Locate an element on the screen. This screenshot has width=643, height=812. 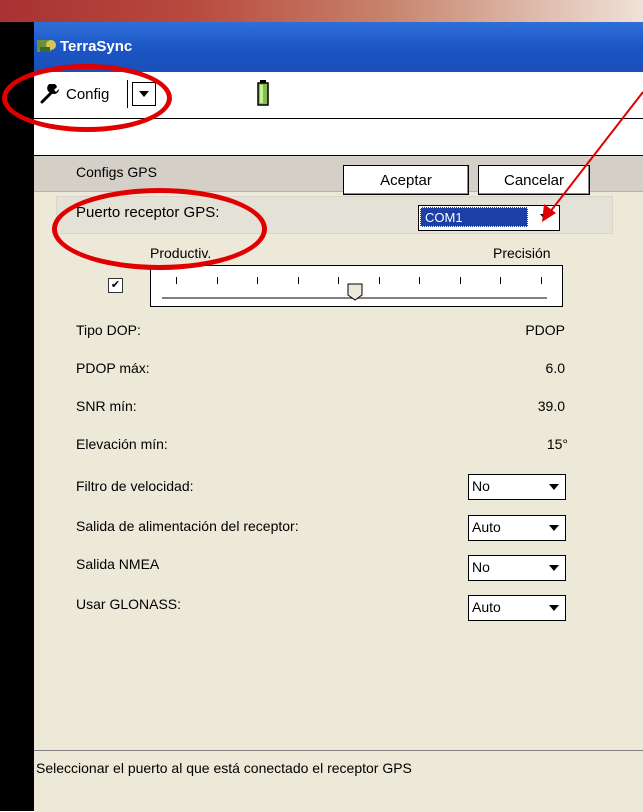
glonass-value: Auto is located at coordinates (486, 607).